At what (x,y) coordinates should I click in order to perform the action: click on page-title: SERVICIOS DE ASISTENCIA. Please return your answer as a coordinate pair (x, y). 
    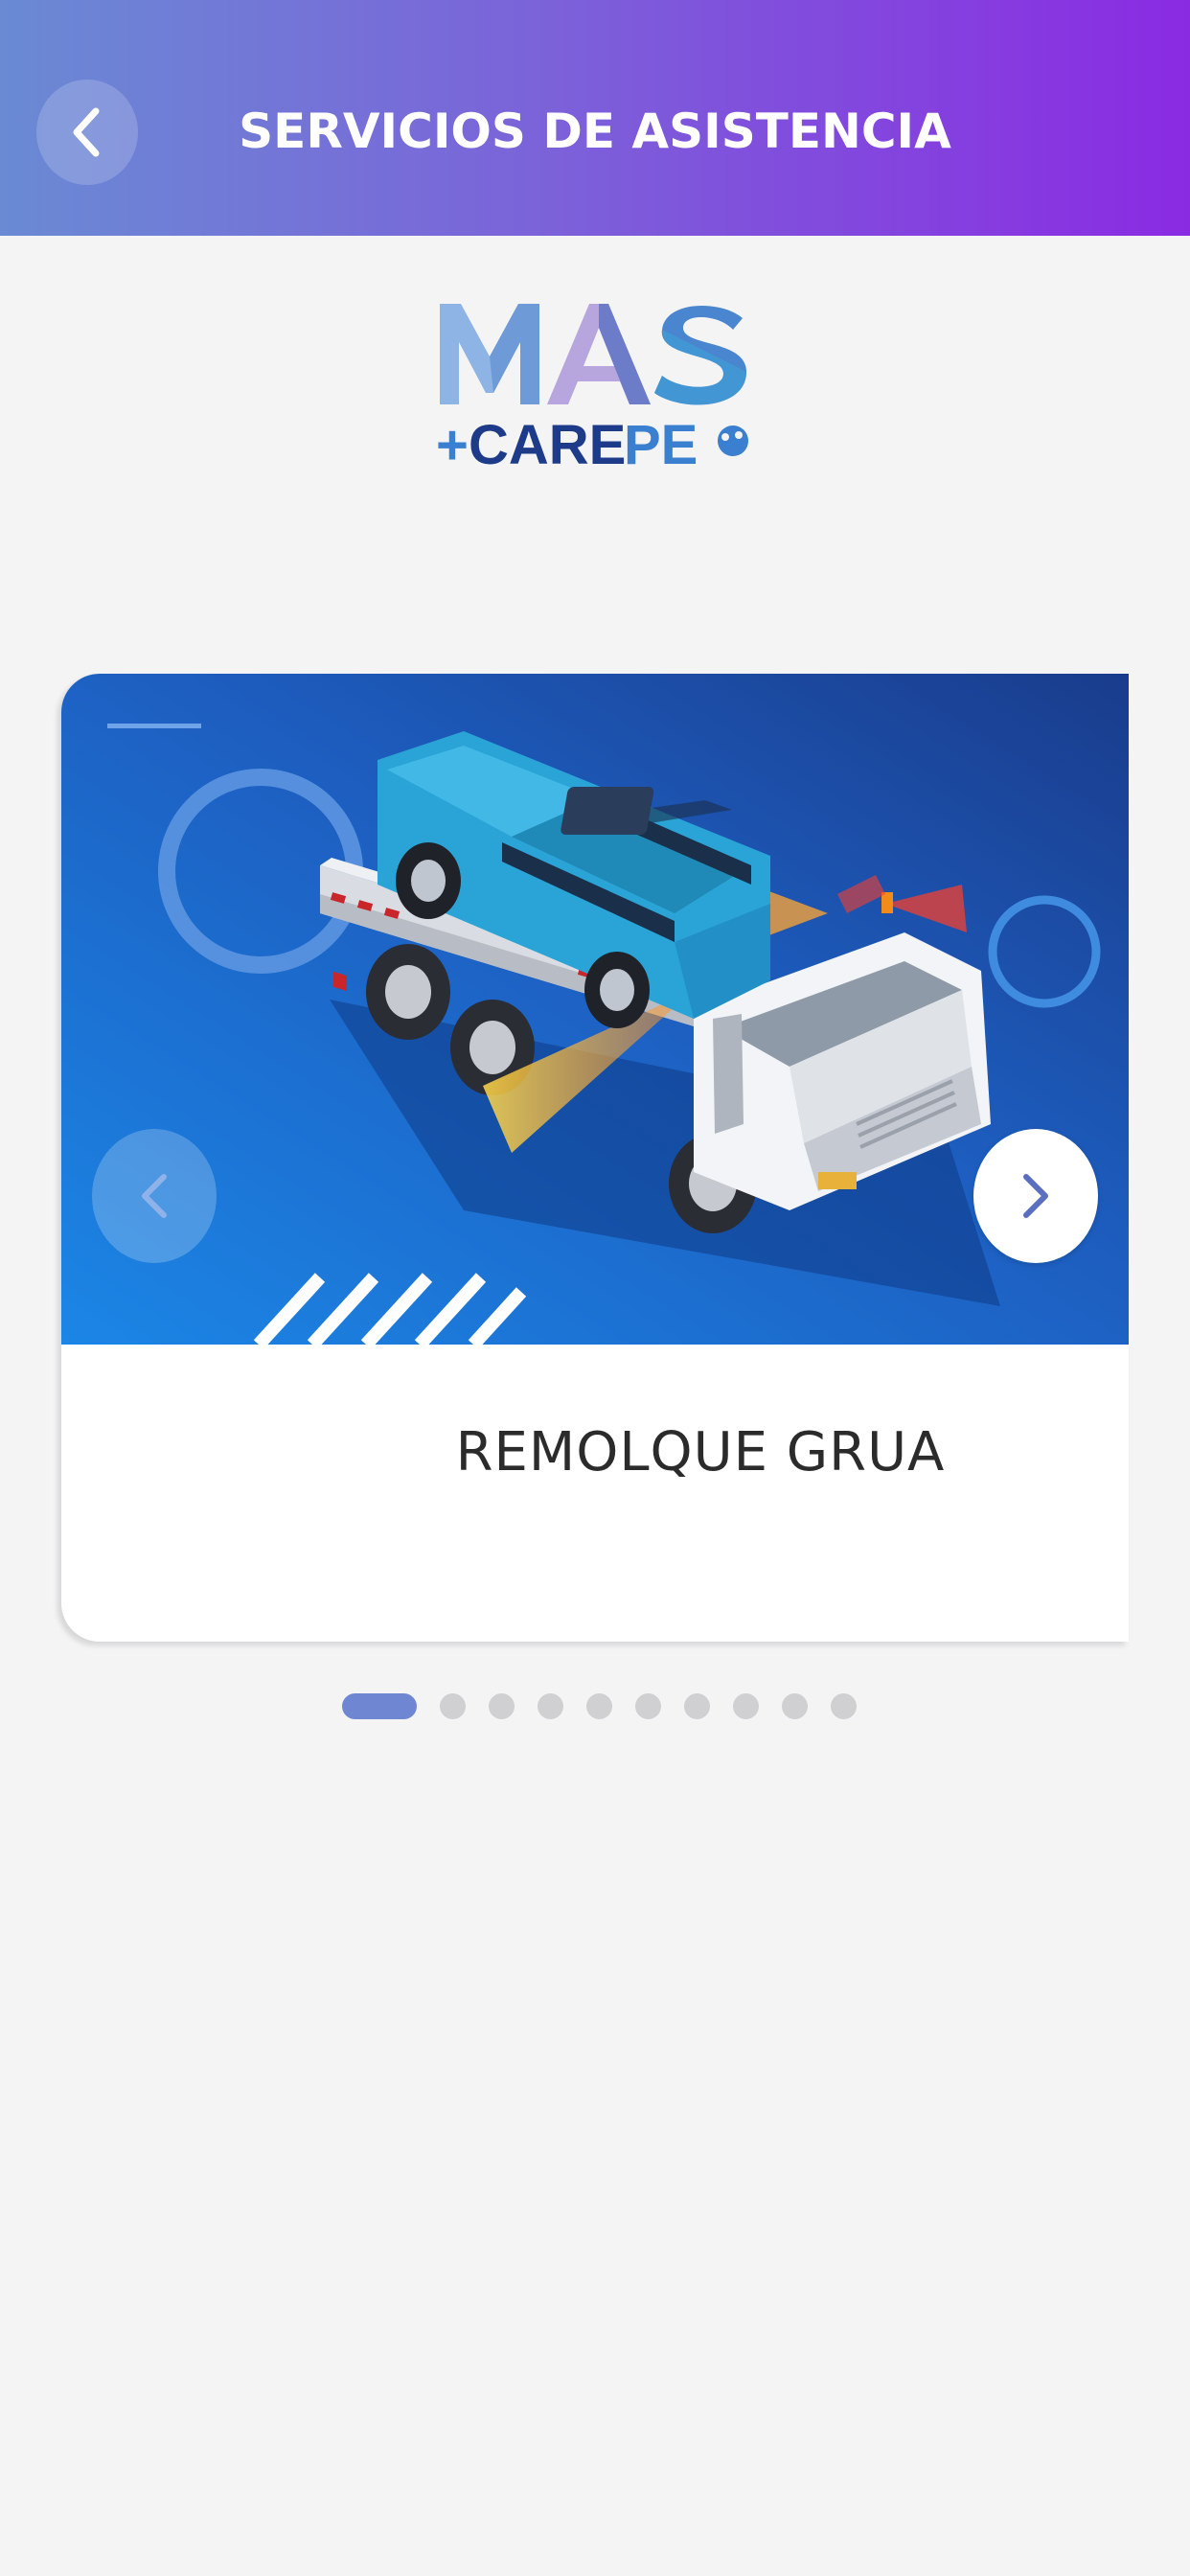
    Looking at the image, I should click on (595, 131).